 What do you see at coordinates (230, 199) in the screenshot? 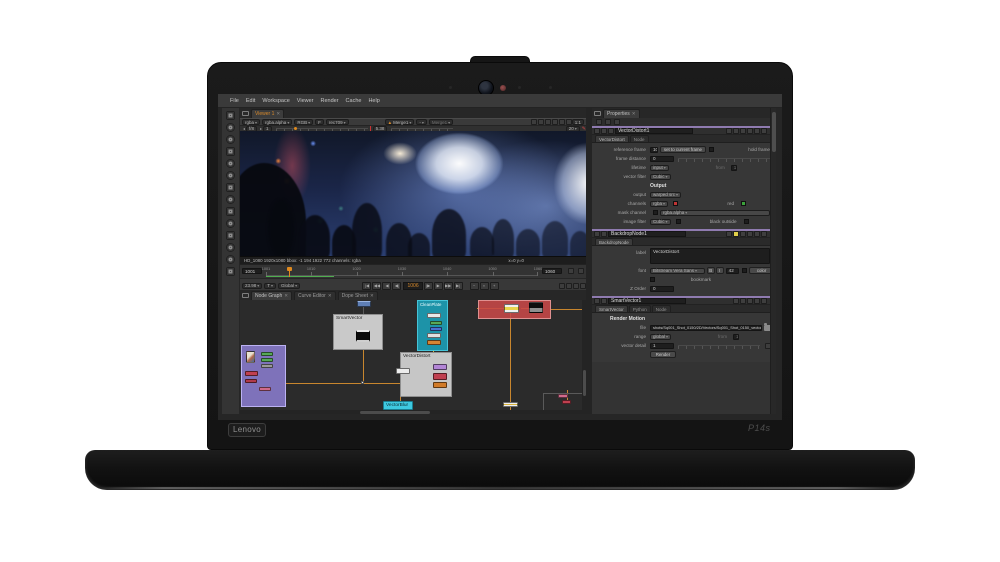
I see `toolbar-merge-icon` at bounding box center [230, 199].